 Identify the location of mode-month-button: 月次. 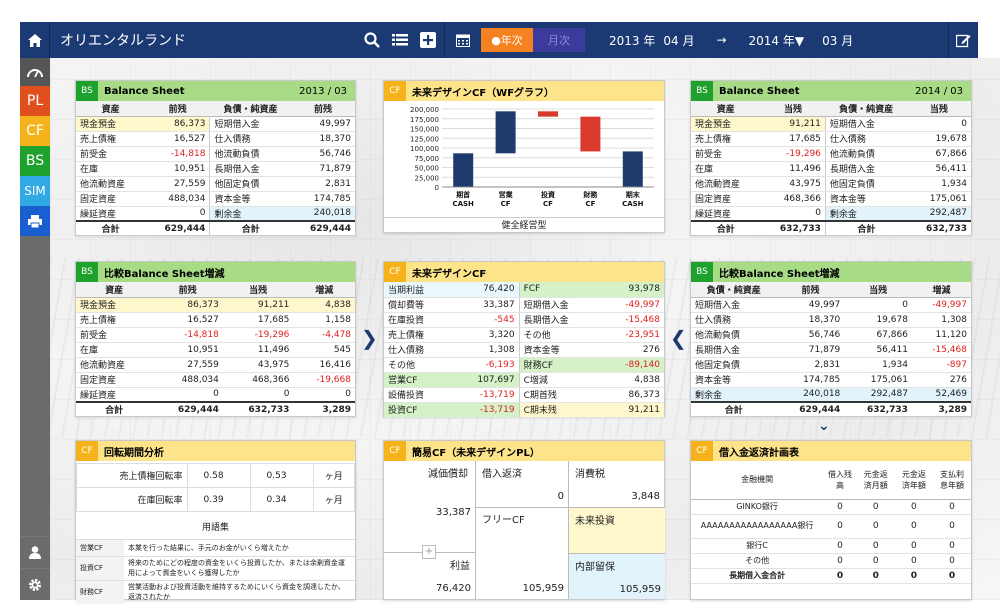
(559, 40).